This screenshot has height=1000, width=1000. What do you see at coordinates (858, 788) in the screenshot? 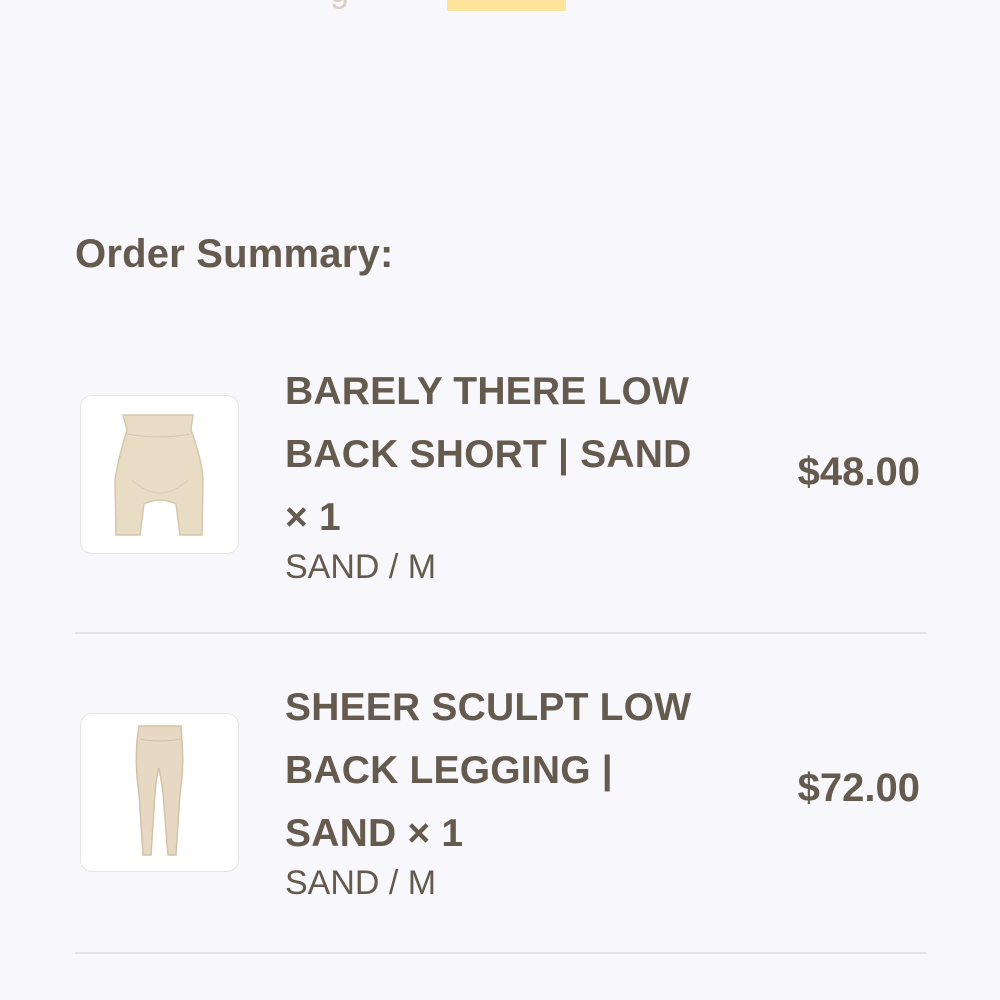
I see `product-price: $72.00` at bounding box center [858, 788].